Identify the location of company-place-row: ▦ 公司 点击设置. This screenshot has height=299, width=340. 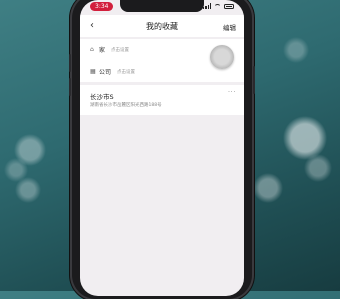
(112, 71).